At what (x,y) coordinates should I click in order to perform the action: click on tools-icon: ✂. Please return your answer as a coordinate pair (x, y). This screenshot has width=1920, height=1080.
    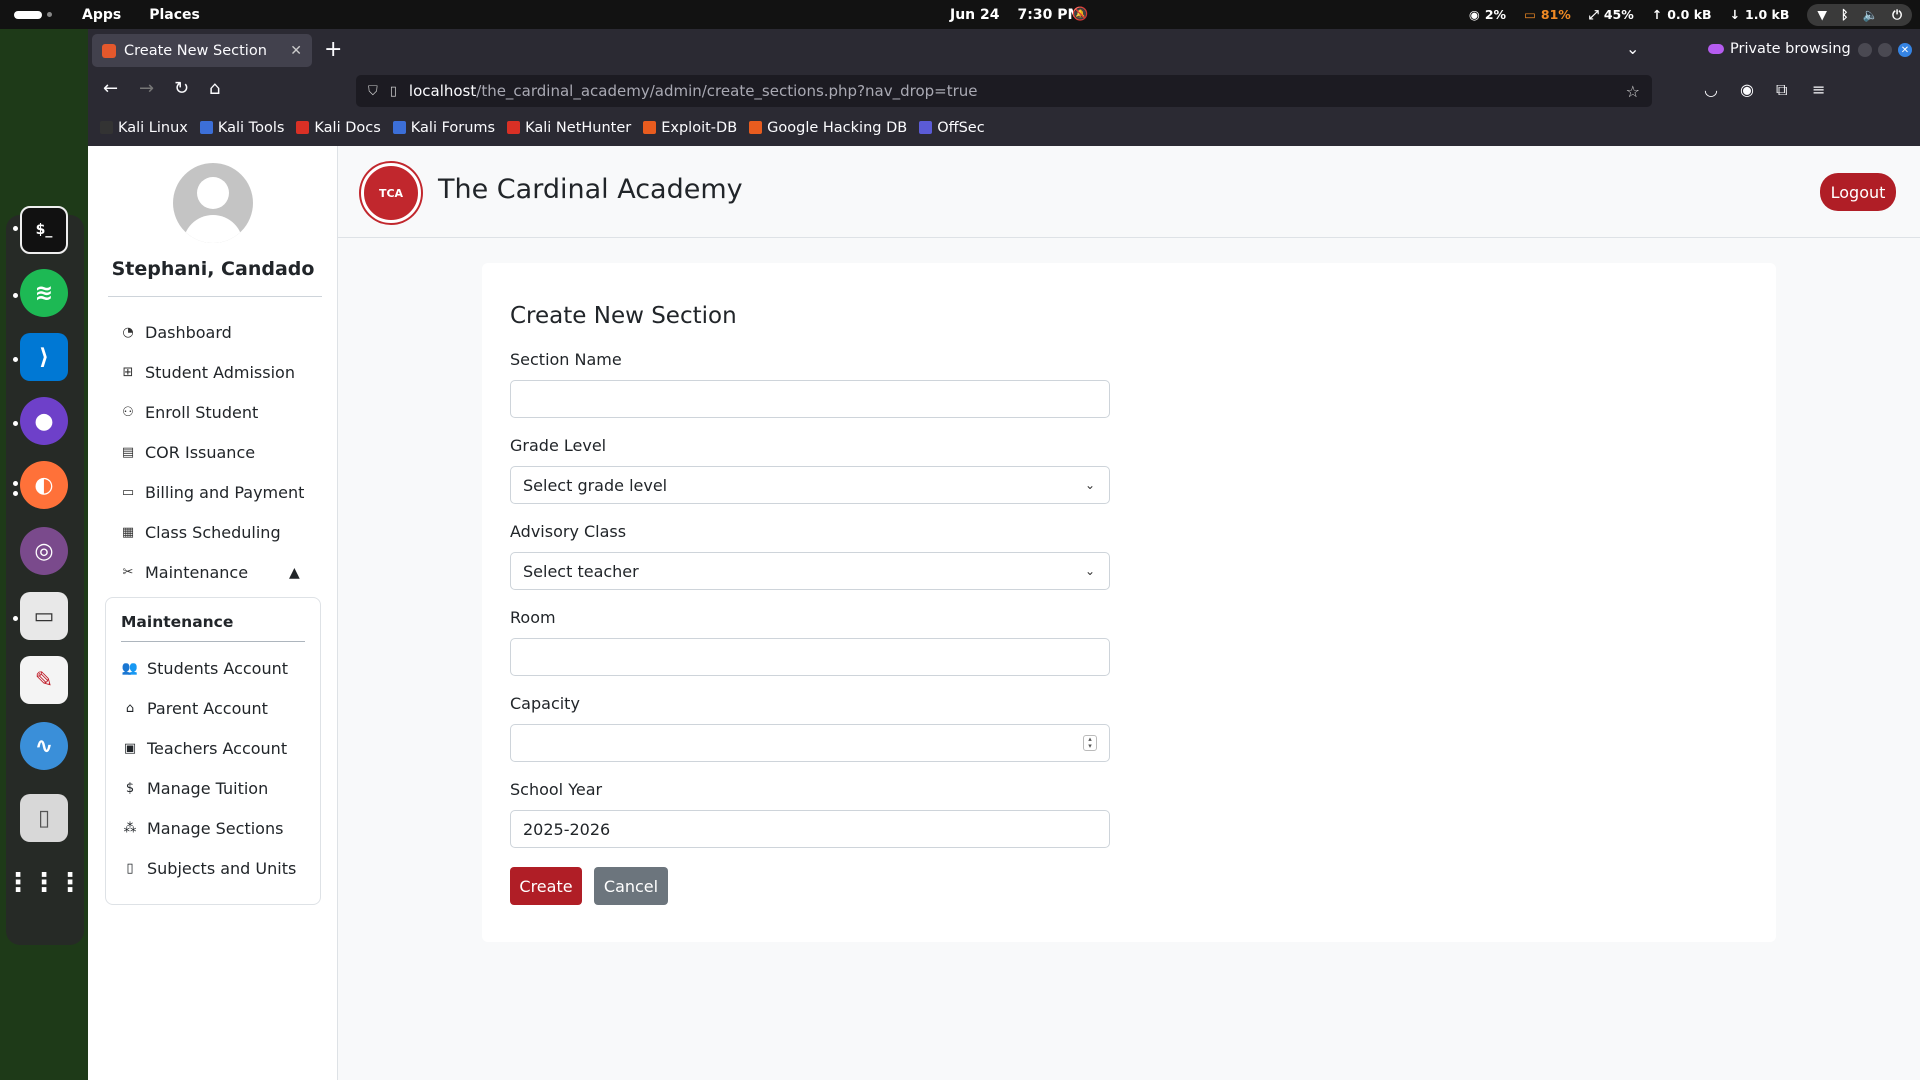
    Looking at the image, I should click on (128, 572).